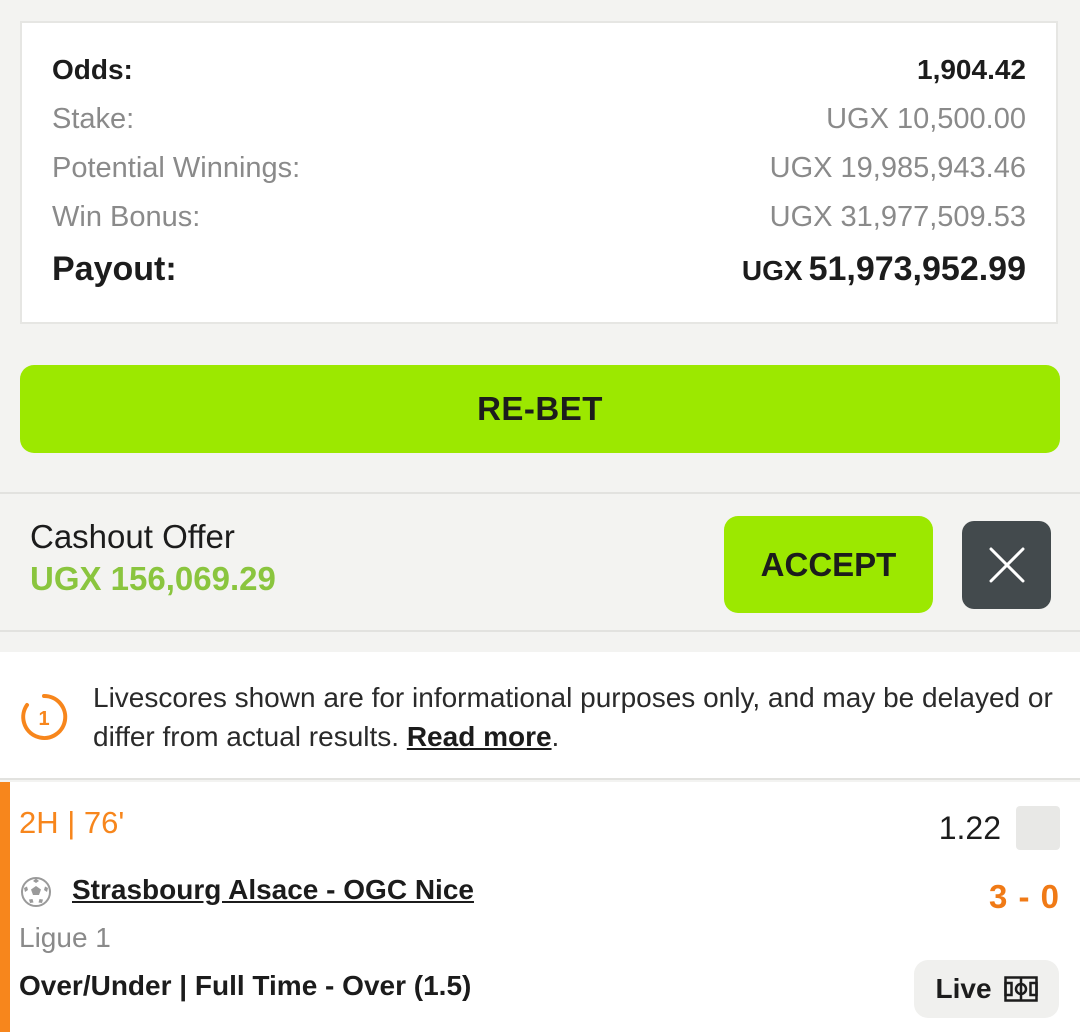 Image resolution: width=1080 pixels, height=1032 pixels. Describe the element at coordinates (43, 719) in the screenshot. I see `info-timer-number: 1` at that location.